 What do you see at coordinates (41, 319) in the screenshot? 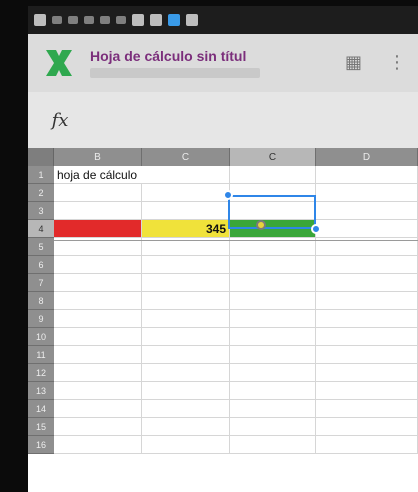
I see `row-header: 9` at bounding box center [41, 319].